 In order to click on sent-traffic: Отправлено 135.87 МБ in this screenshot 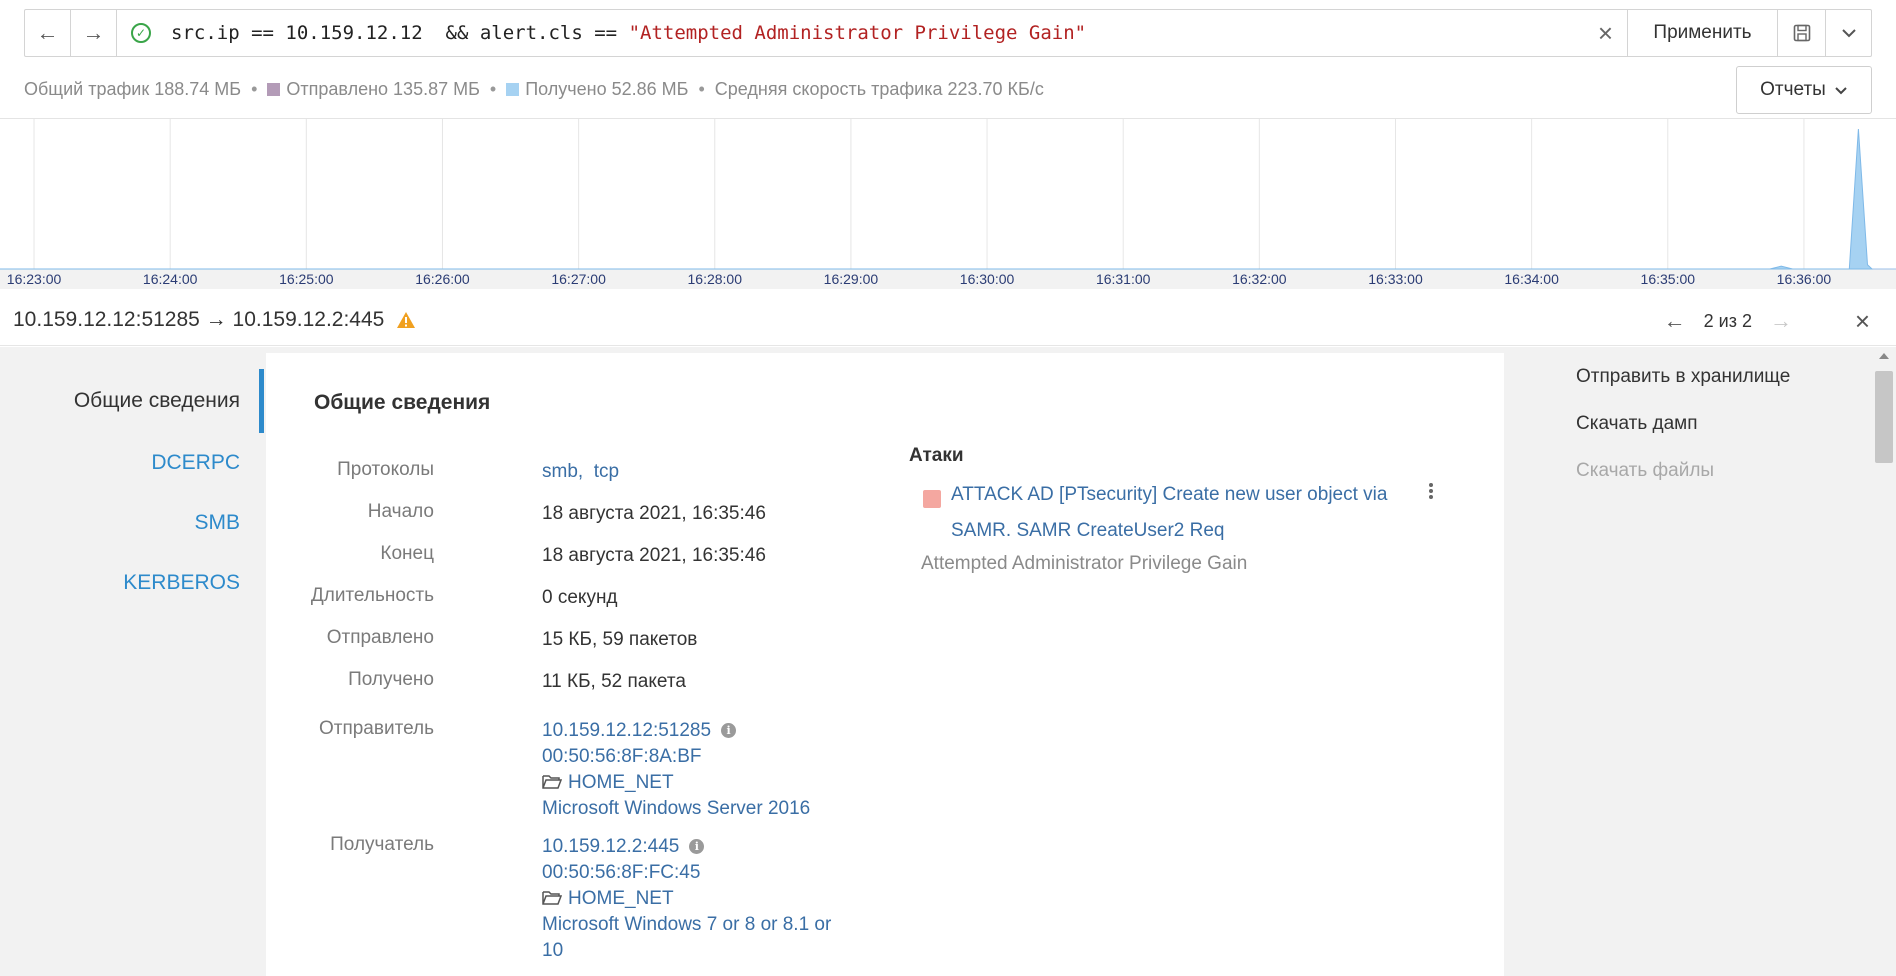, I will do `click(383, 89)`.